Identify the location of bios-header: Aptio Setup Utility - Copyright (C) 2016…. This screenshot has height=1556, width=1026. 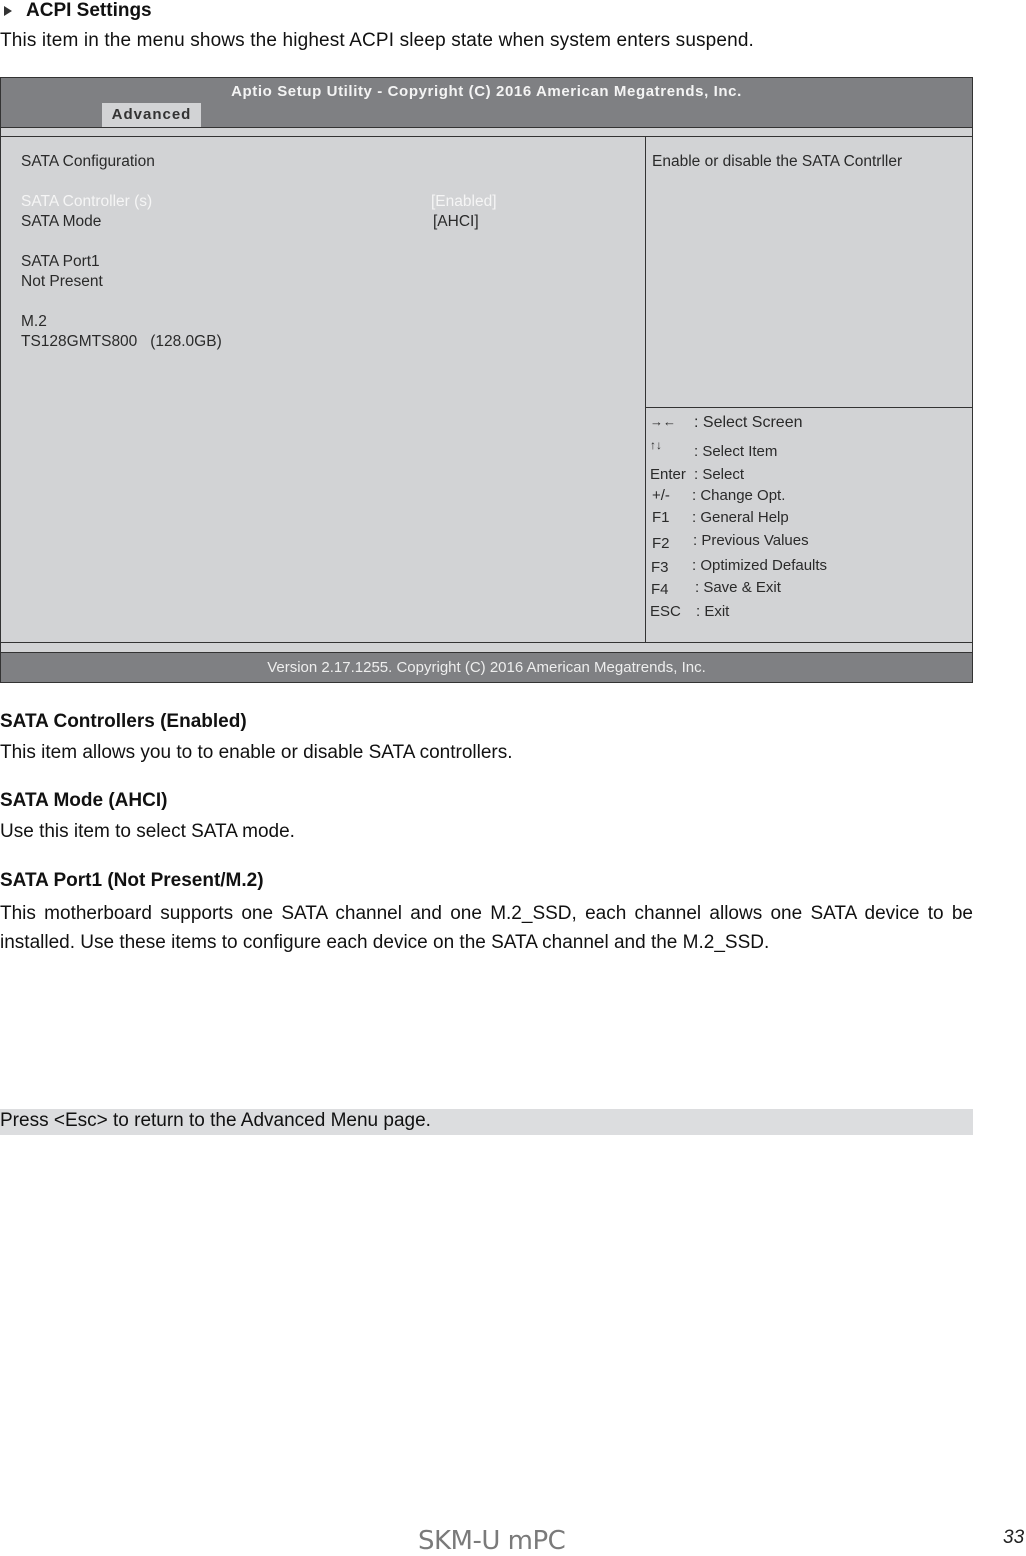
(486, 103).